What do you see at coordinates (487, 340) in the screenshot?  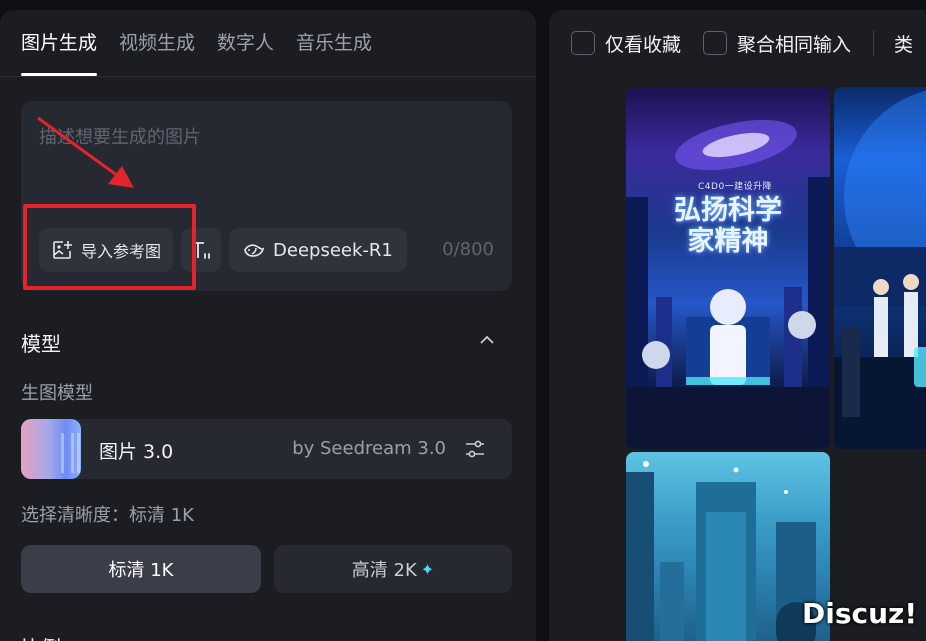 I see `chevron-up-icon` at bounding box center [487, 340].